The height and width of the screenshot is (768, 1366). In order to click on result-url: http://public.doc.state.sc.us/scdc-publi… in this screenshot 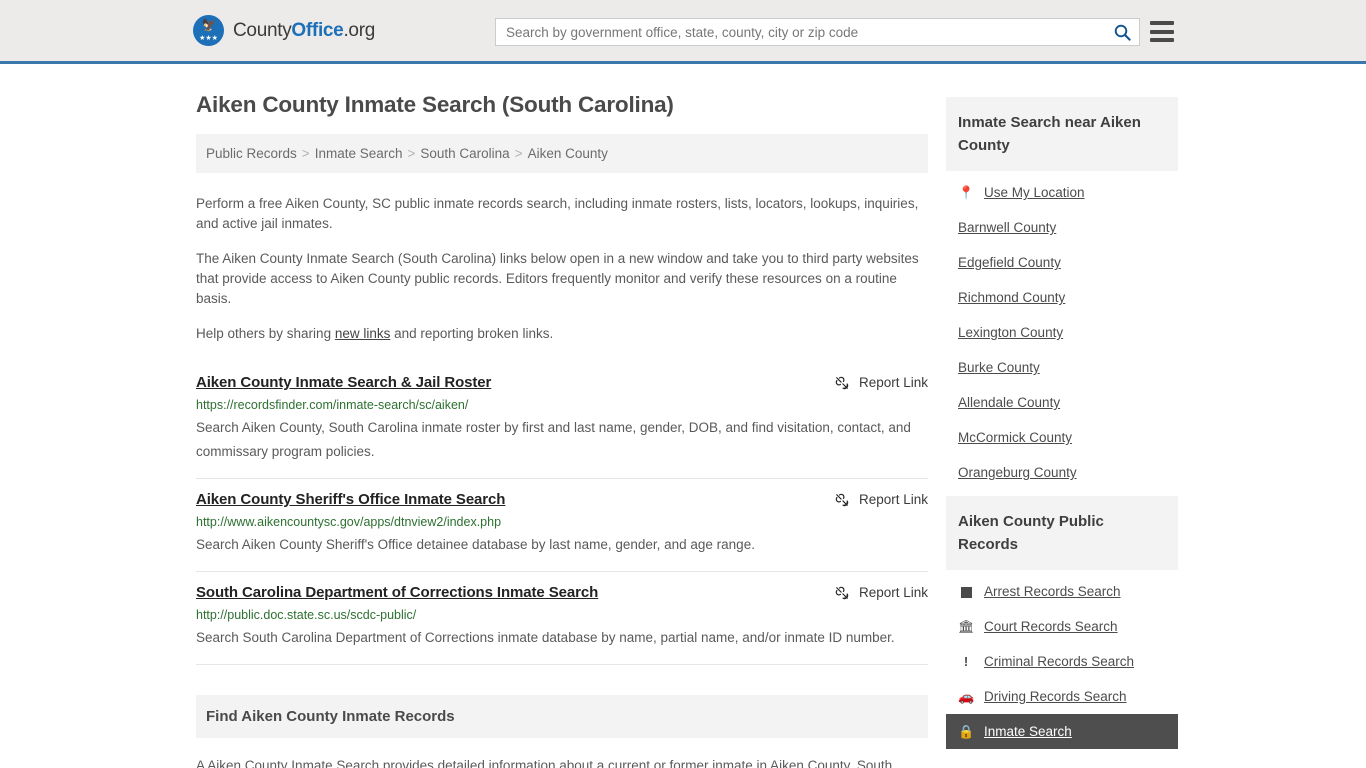, I will do `click(562, 615)`.